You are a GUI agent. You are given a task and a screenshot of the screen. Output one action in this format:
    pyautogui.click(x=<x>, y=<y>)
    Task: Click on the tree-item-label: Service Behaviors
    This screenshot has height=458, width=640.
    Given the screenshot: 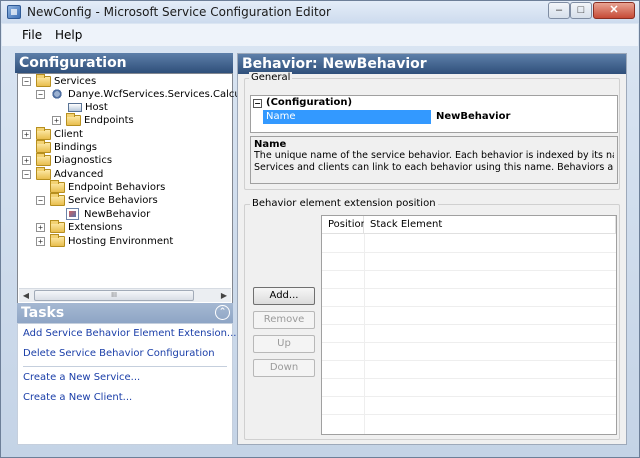 What is the action you would take?
    pyautogui.click(x=113, y=200)
    